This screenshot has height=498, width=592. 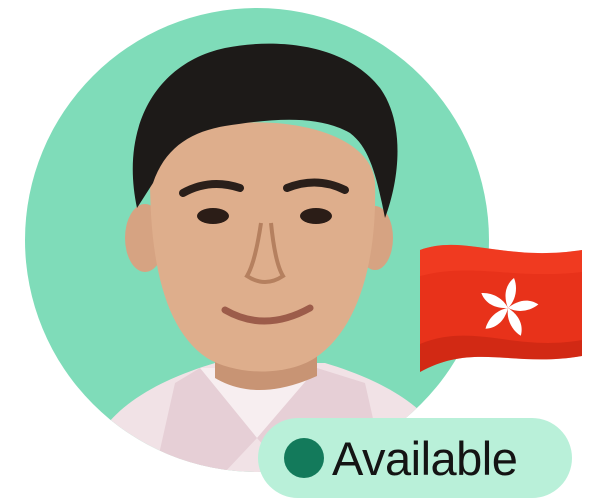 What do you see at coordinates (304, 458) in the screenshot?
I see `status-dot-icon` at bounding box center [304, 458].